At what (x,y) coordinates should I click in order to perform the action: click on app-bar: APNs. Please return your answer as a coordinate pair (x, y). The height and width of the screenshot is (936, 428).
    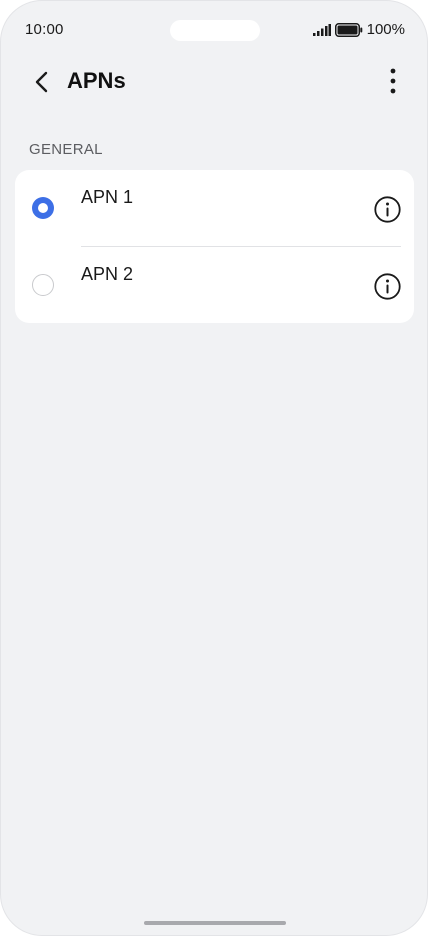
    Looking at the image, I should click on (214, 81).